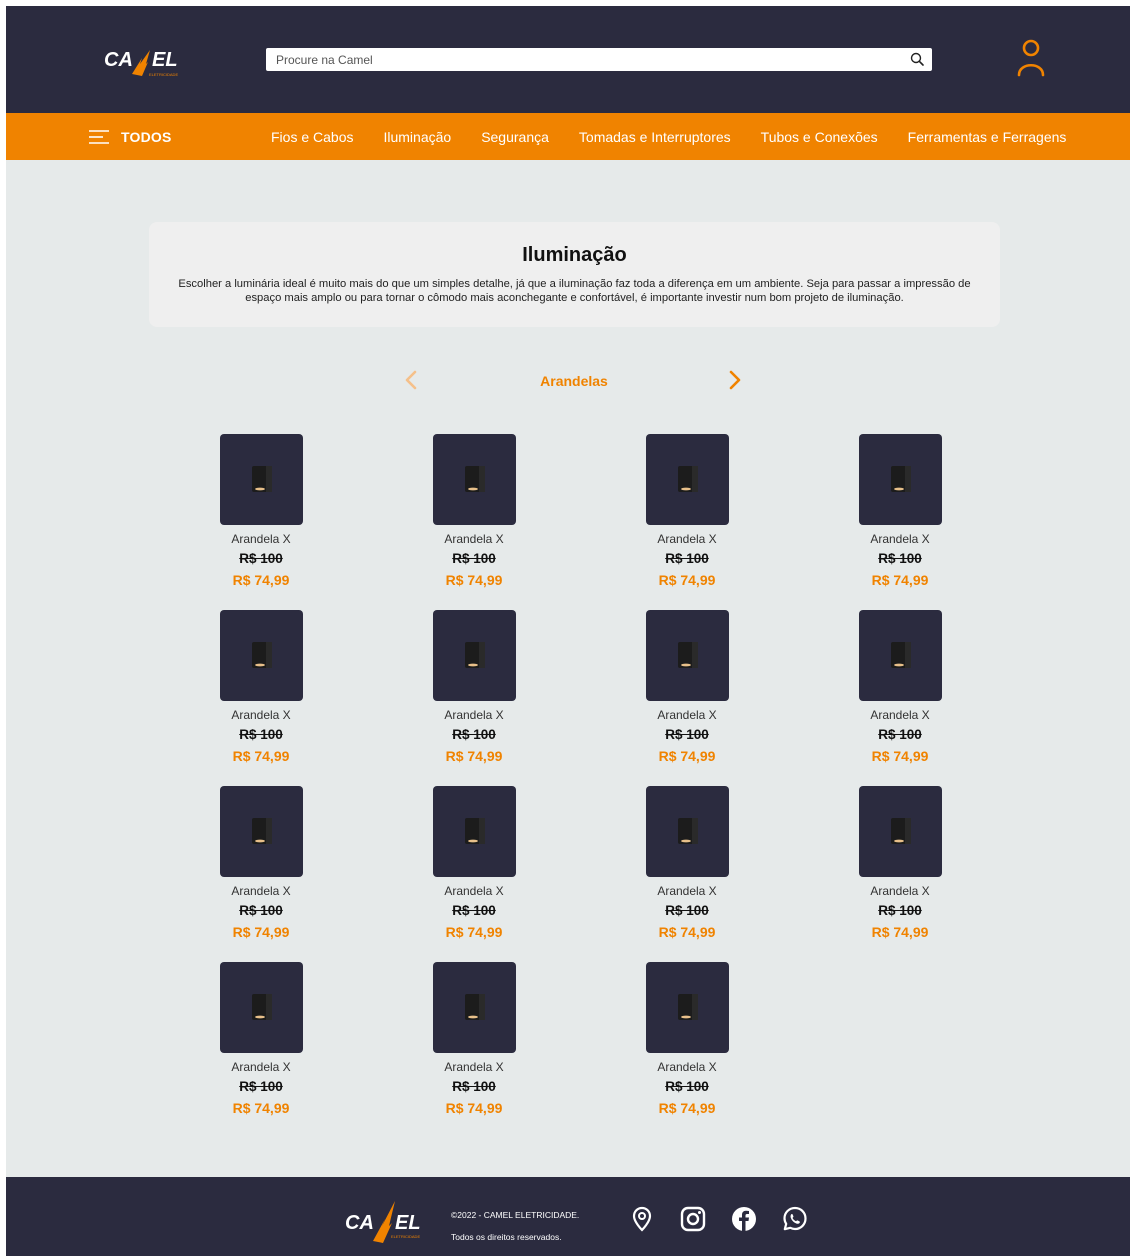  I want to click on nav-link-tomadas-e-interruptores: Tomadas e Interruptores, so click(655, 137).